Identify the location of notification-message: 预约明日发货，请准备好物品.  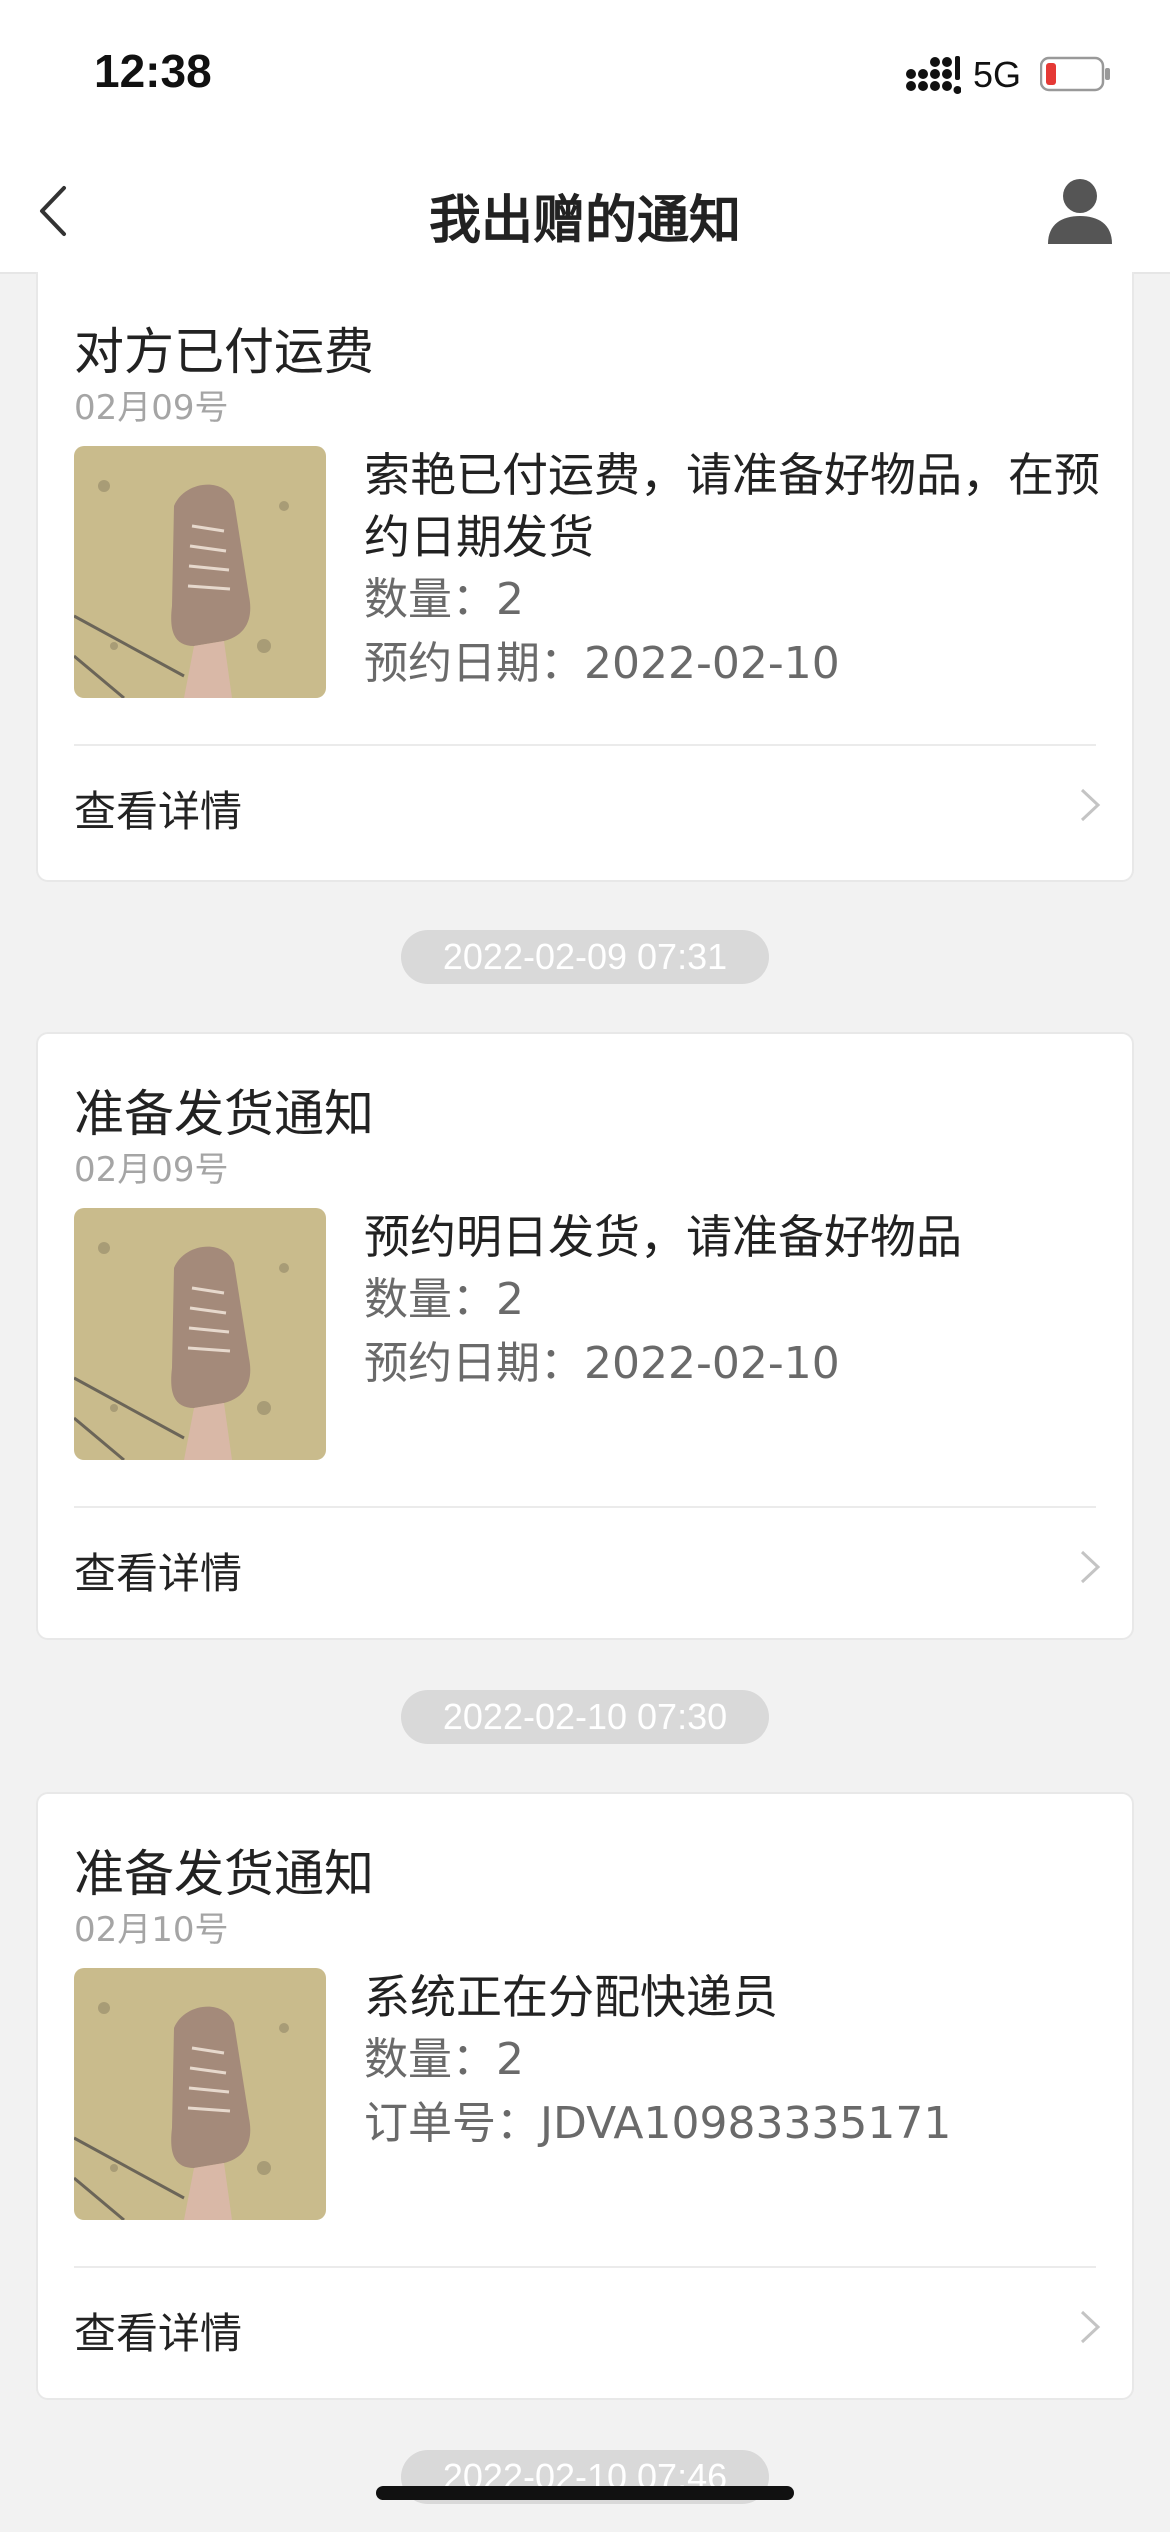
(663, 1237).